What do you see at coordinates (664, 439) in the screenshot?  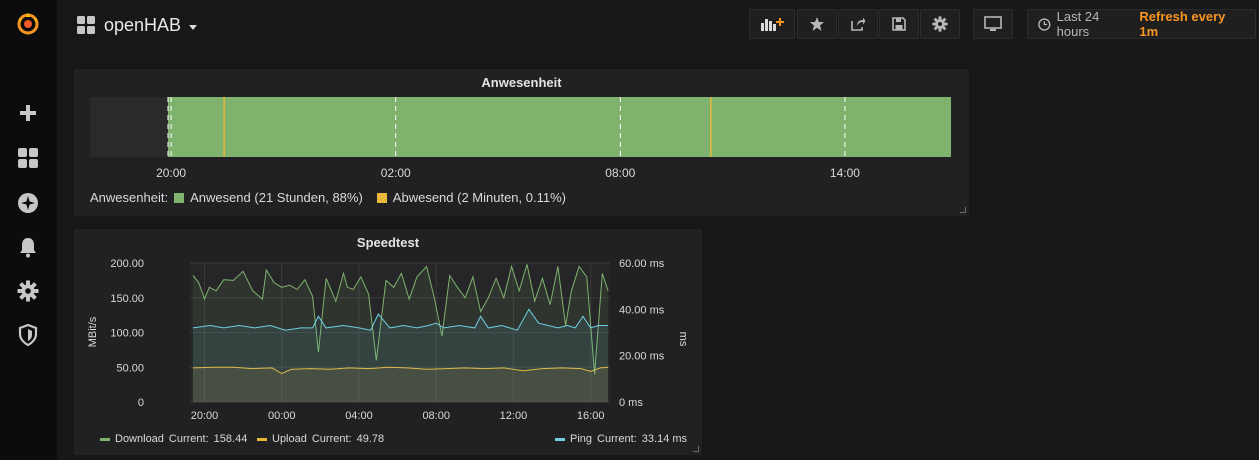 I see `legend-current-value: 33.14 ms` at bounding box center [664, 439].